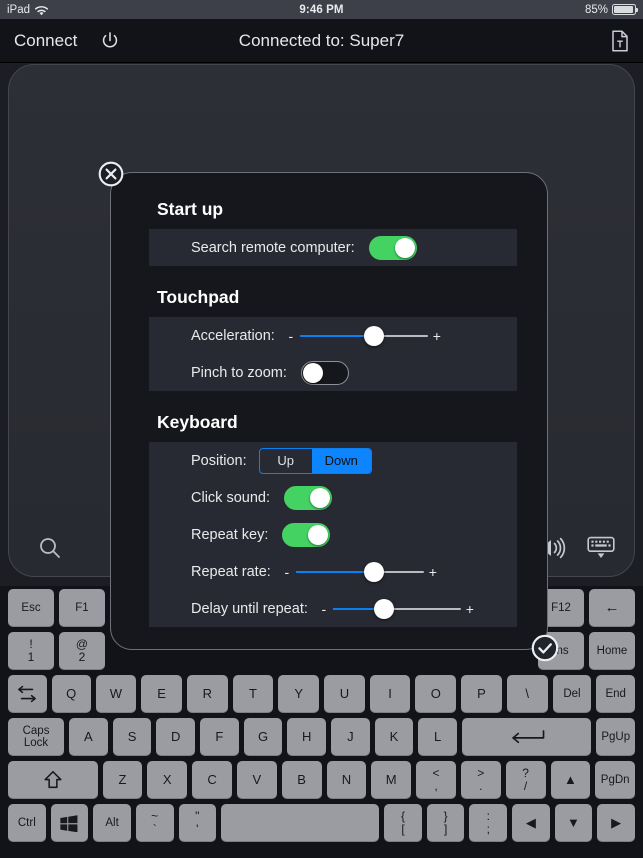  I want to click on key-backspace: ←, so click(612, 608).